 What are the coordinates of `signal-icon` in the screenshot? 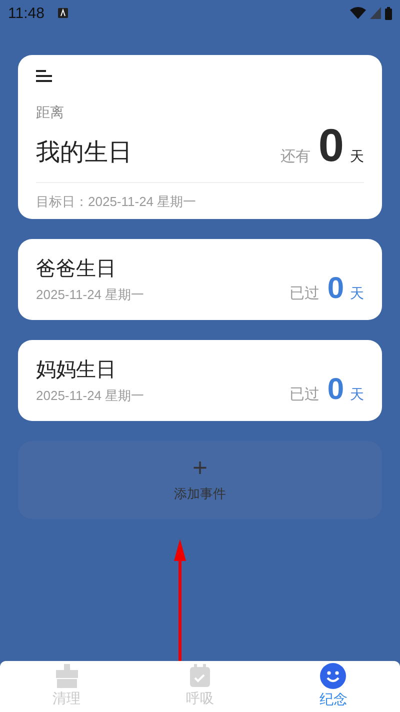 It's located at (375, 13).